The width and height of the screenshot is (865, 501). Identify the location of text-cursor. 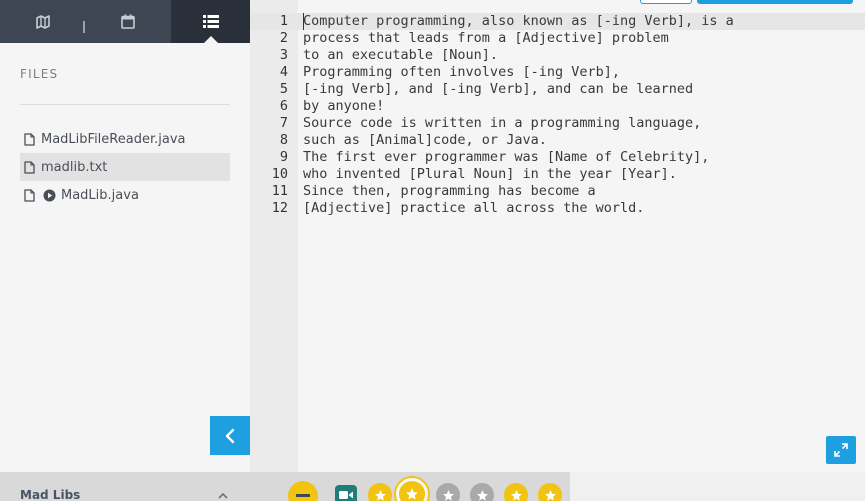
(303, 21).